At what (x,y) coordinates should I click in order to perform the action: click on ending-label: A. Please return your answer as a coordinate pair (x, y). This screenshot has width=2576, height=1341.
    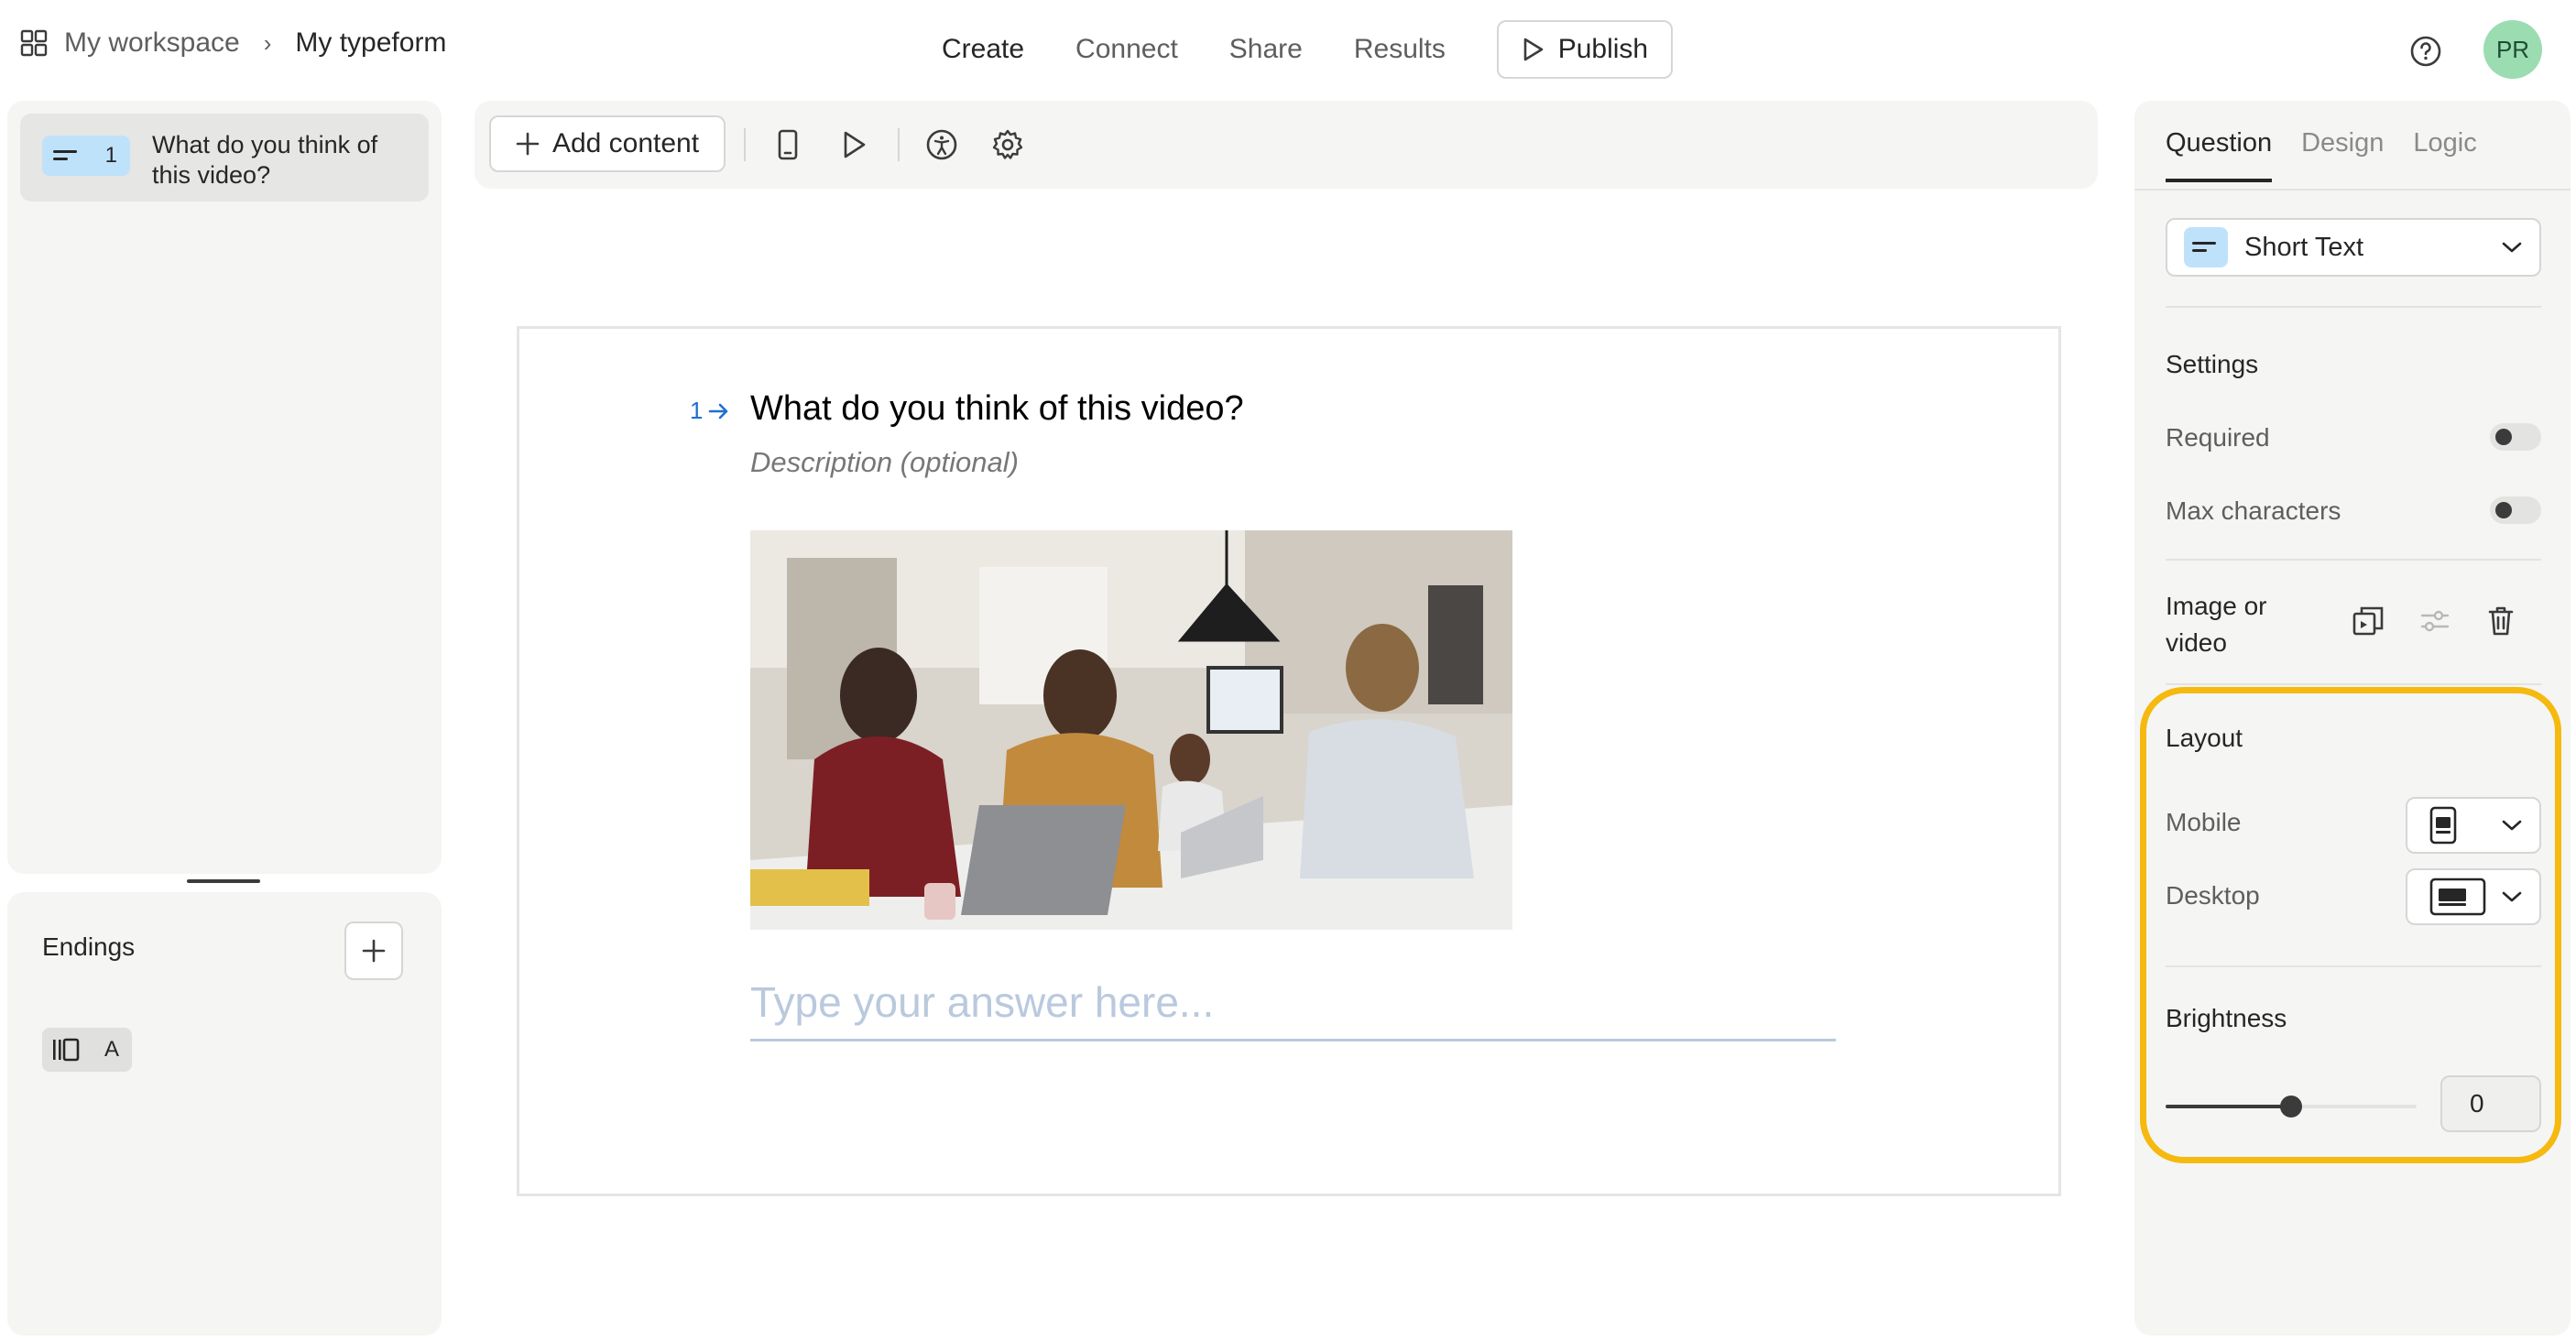
    Looking at the image, I should click on (112, 1050).